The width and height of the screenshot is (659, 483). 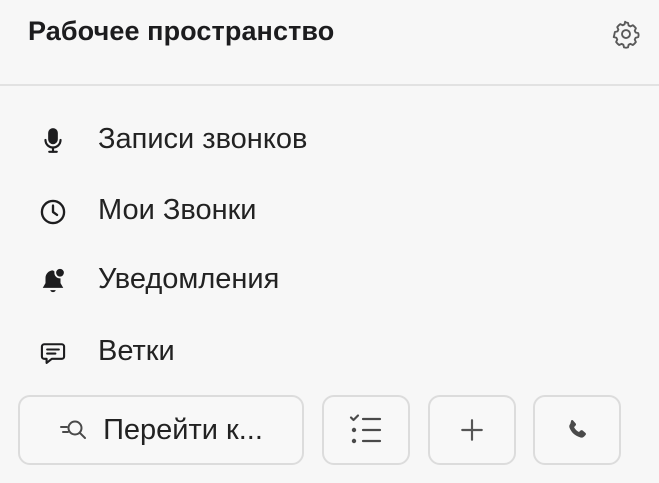 I want to click on plus-icon, so click(x=472, y=430).